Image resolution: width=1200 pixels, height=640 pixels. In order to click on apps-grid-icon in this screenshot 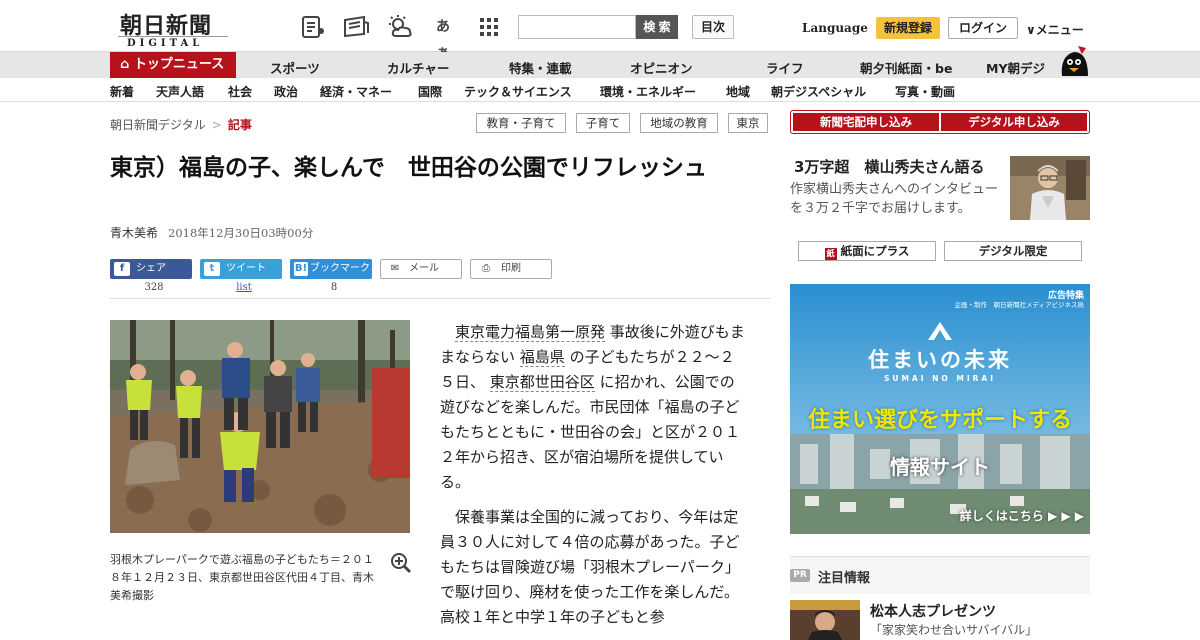, I will do `click(489, 27)`.